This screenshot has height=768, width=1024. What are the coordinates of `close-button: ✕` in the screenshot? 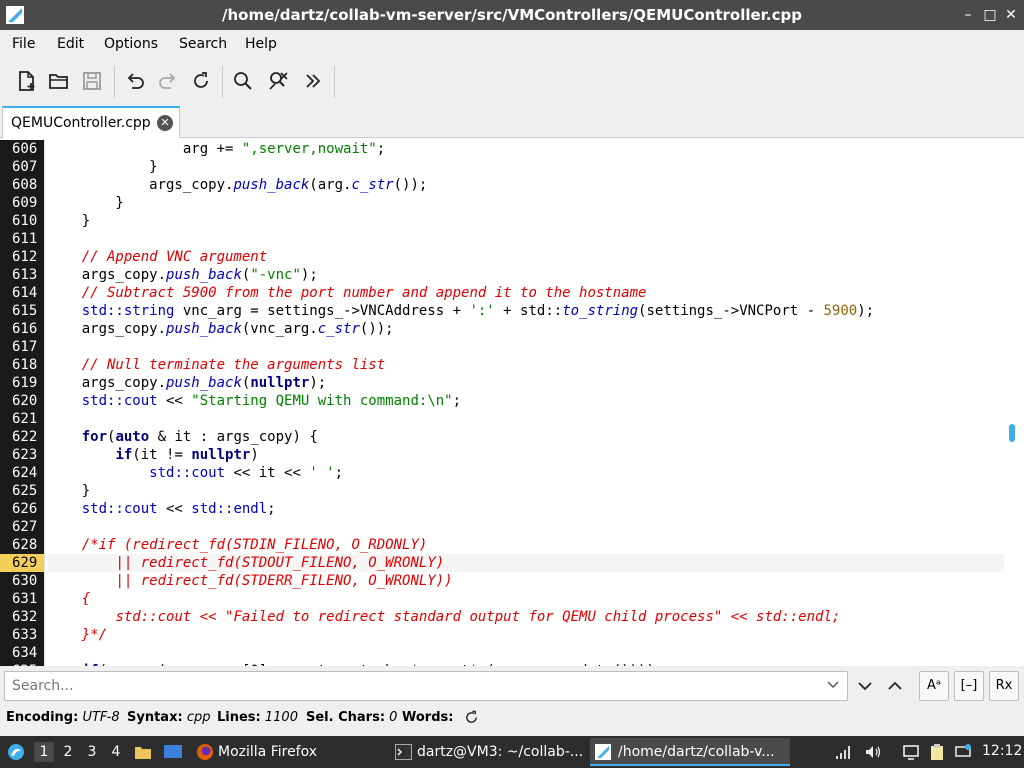 It's located at (1011, 15).